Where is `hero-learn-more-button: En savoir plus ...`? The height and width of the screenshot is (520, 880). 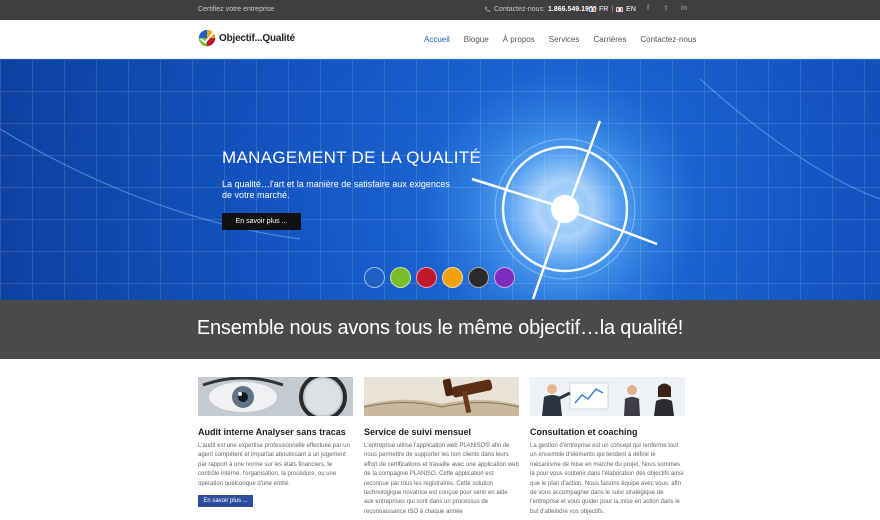
hero-learn-more-button: En savoir plus ... is located at coordinates (261, 221).